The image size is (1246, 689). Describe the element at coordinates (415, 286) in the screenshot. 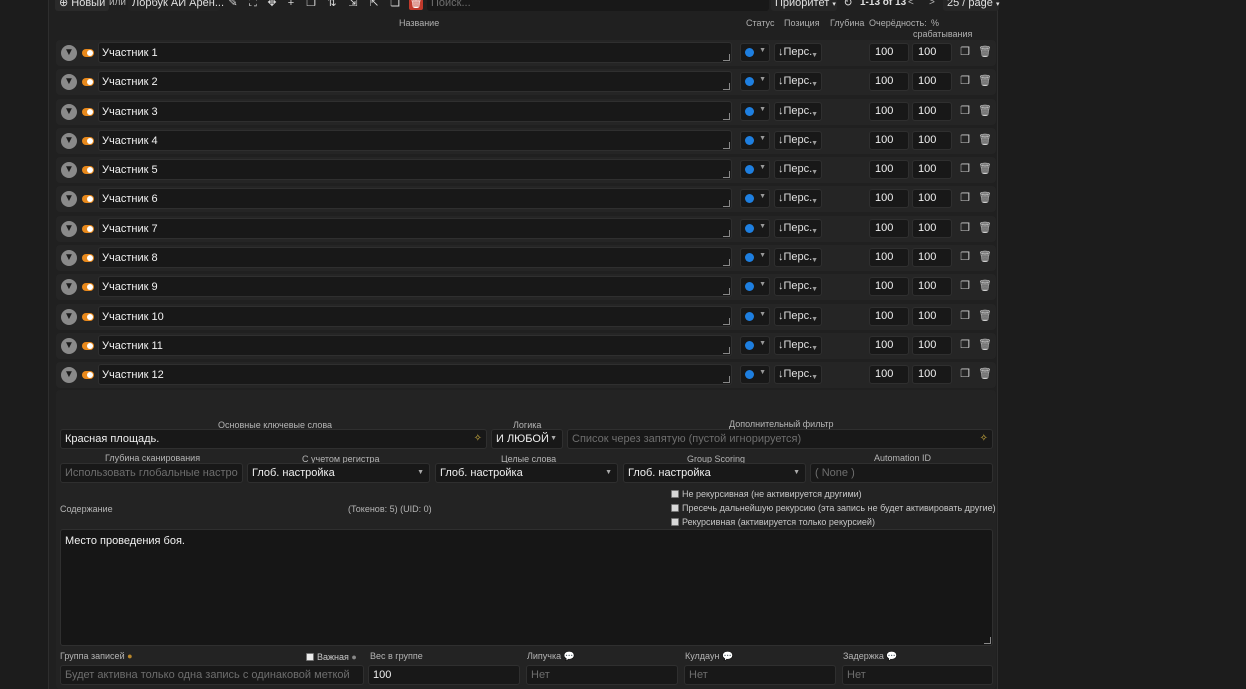

I see `entry-title-input: Участник 9` at that location.